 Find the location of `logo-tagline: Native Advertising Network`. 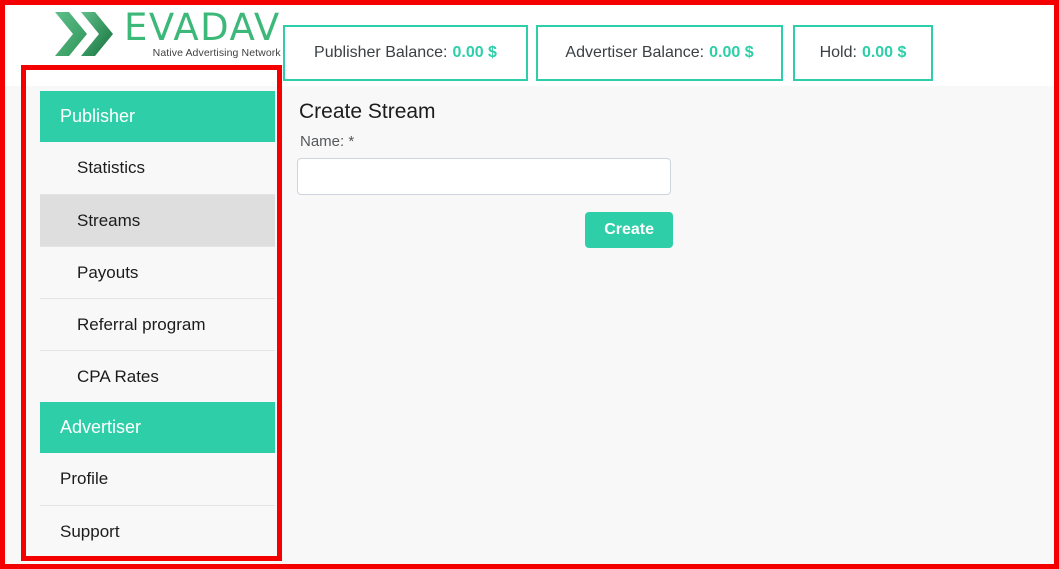

logo-tagline: Native Advertising Network is located at coordinates (216, 53).